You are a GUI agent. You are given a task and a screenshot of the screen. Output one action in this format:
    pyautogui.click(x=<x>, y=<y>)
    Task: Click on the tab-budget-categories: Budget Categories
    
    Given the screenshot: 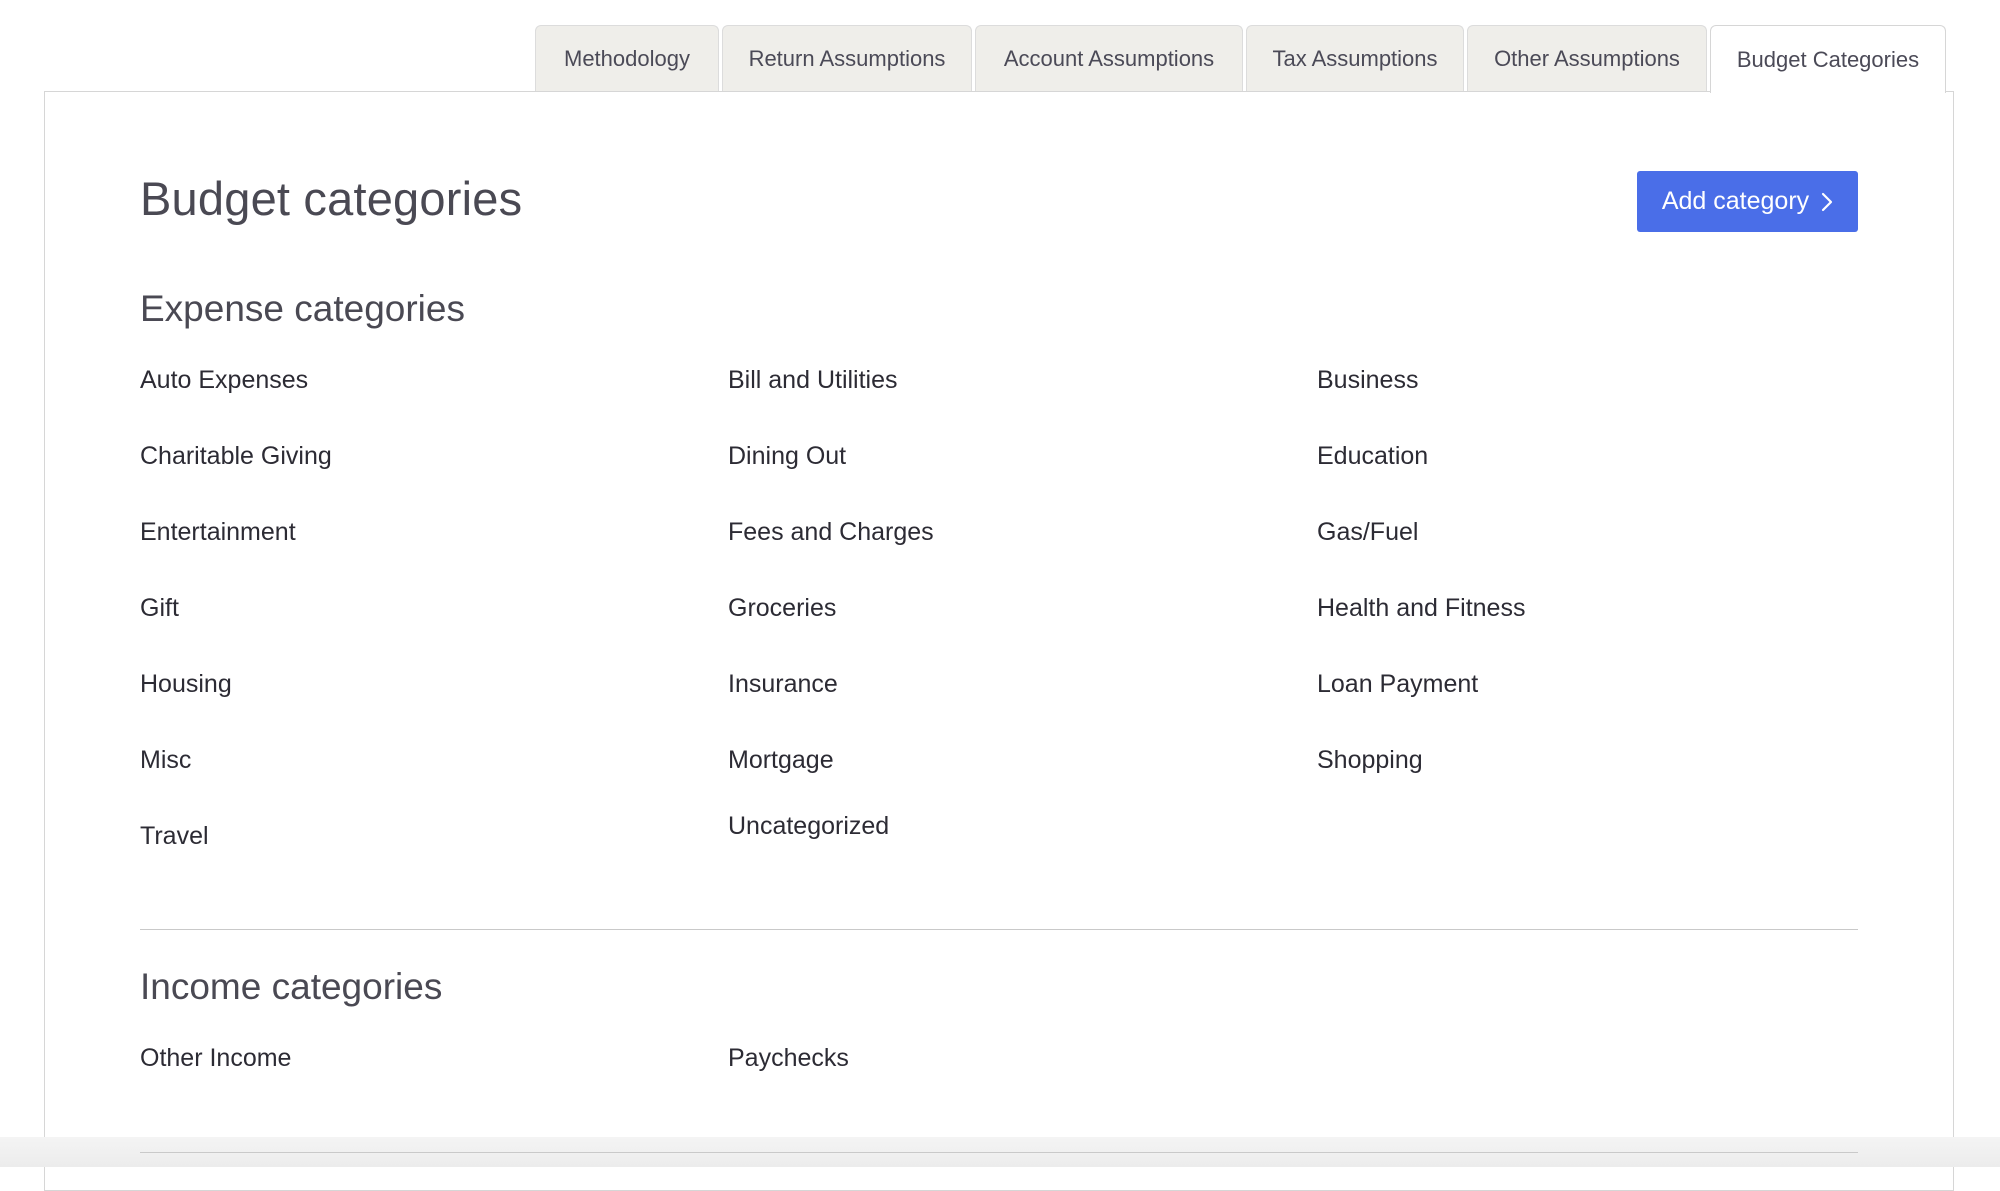 What is the action you would take?
    pyautogui.click(x=1828, y=59)
    